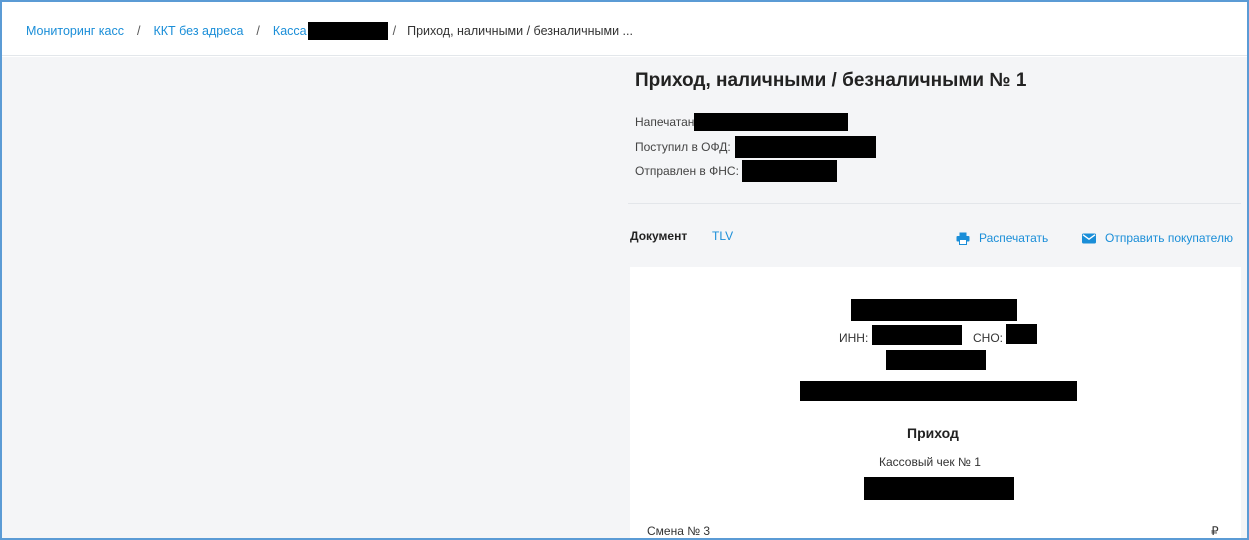 The image size is (1249, 540). Describe the element at coordinates (938, 391) in the screenshot. I see `redacted-address` at that location.